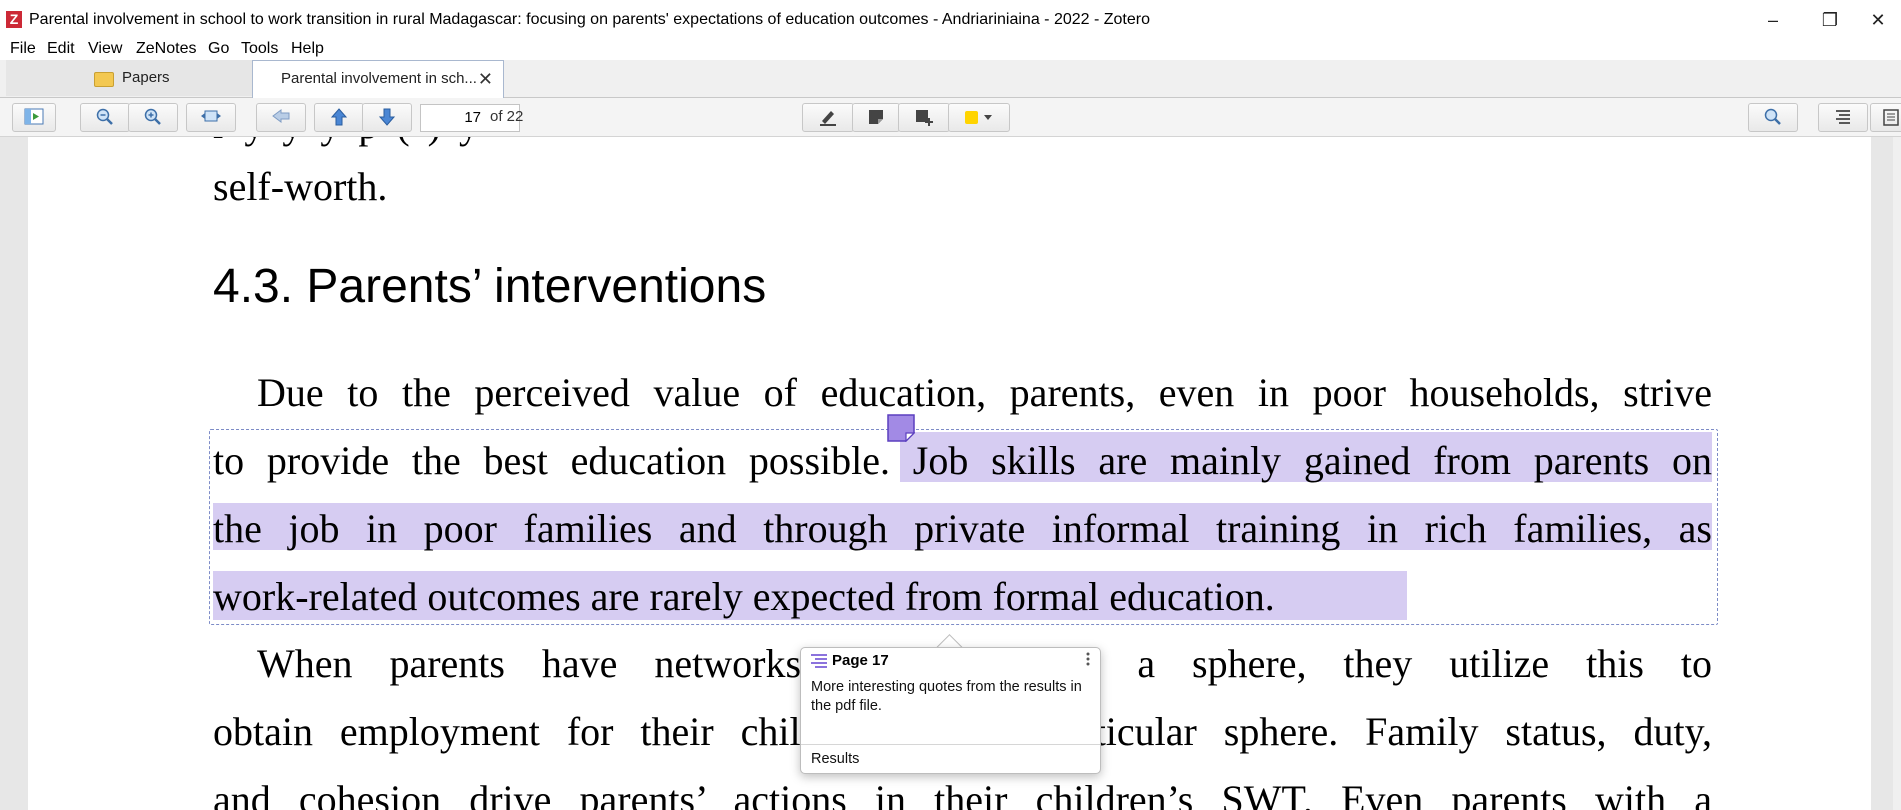 The image size is (1901, 810). What do you see at coordinates (507, 116) in the screenshot?
I see `page-count-label: of 22` at bounding box center [507, 116].